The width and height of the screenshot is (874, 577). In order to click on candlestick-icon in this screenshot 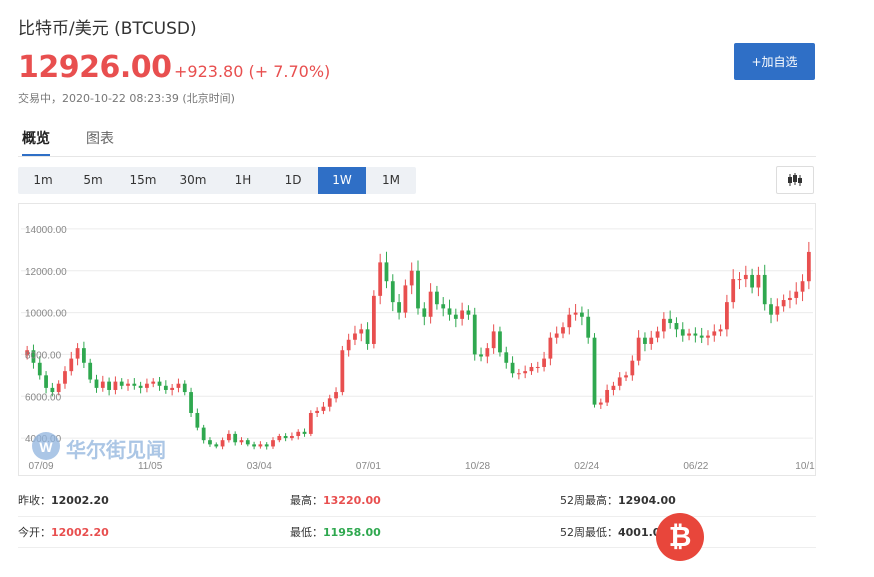, I will do `click(795, 179)`.